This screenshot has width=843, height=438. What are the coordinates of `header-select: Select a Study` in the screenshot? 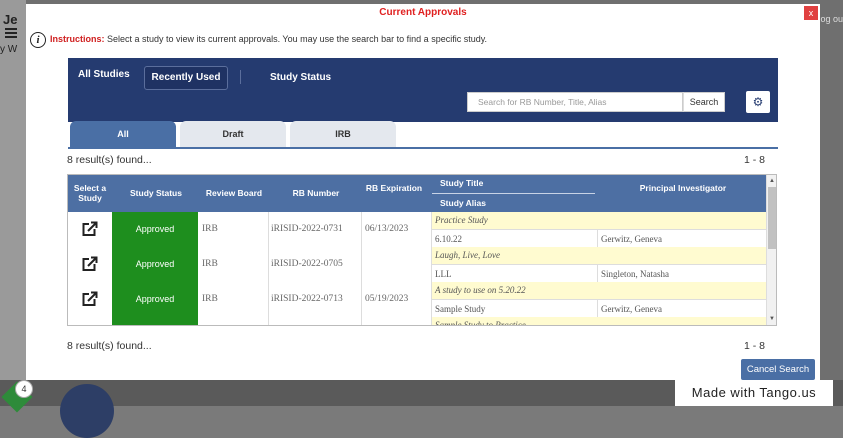 It's located at (90, 193).